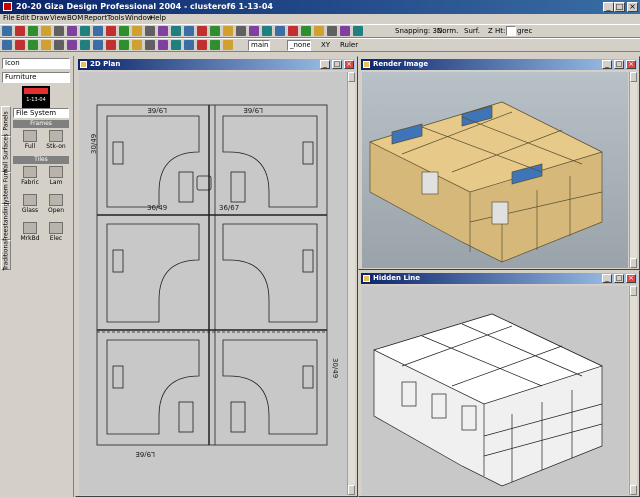 The width and height of the screenshot is (640, 497). I want to click on hidden-scrollbar, so click(633, 390).